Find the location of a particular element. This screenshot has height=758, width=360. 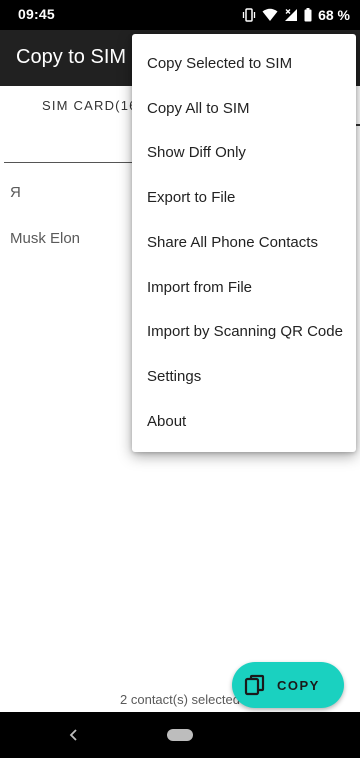

menu-item-label: Import by Scanning QR Code is located at coordinates (245, 331).